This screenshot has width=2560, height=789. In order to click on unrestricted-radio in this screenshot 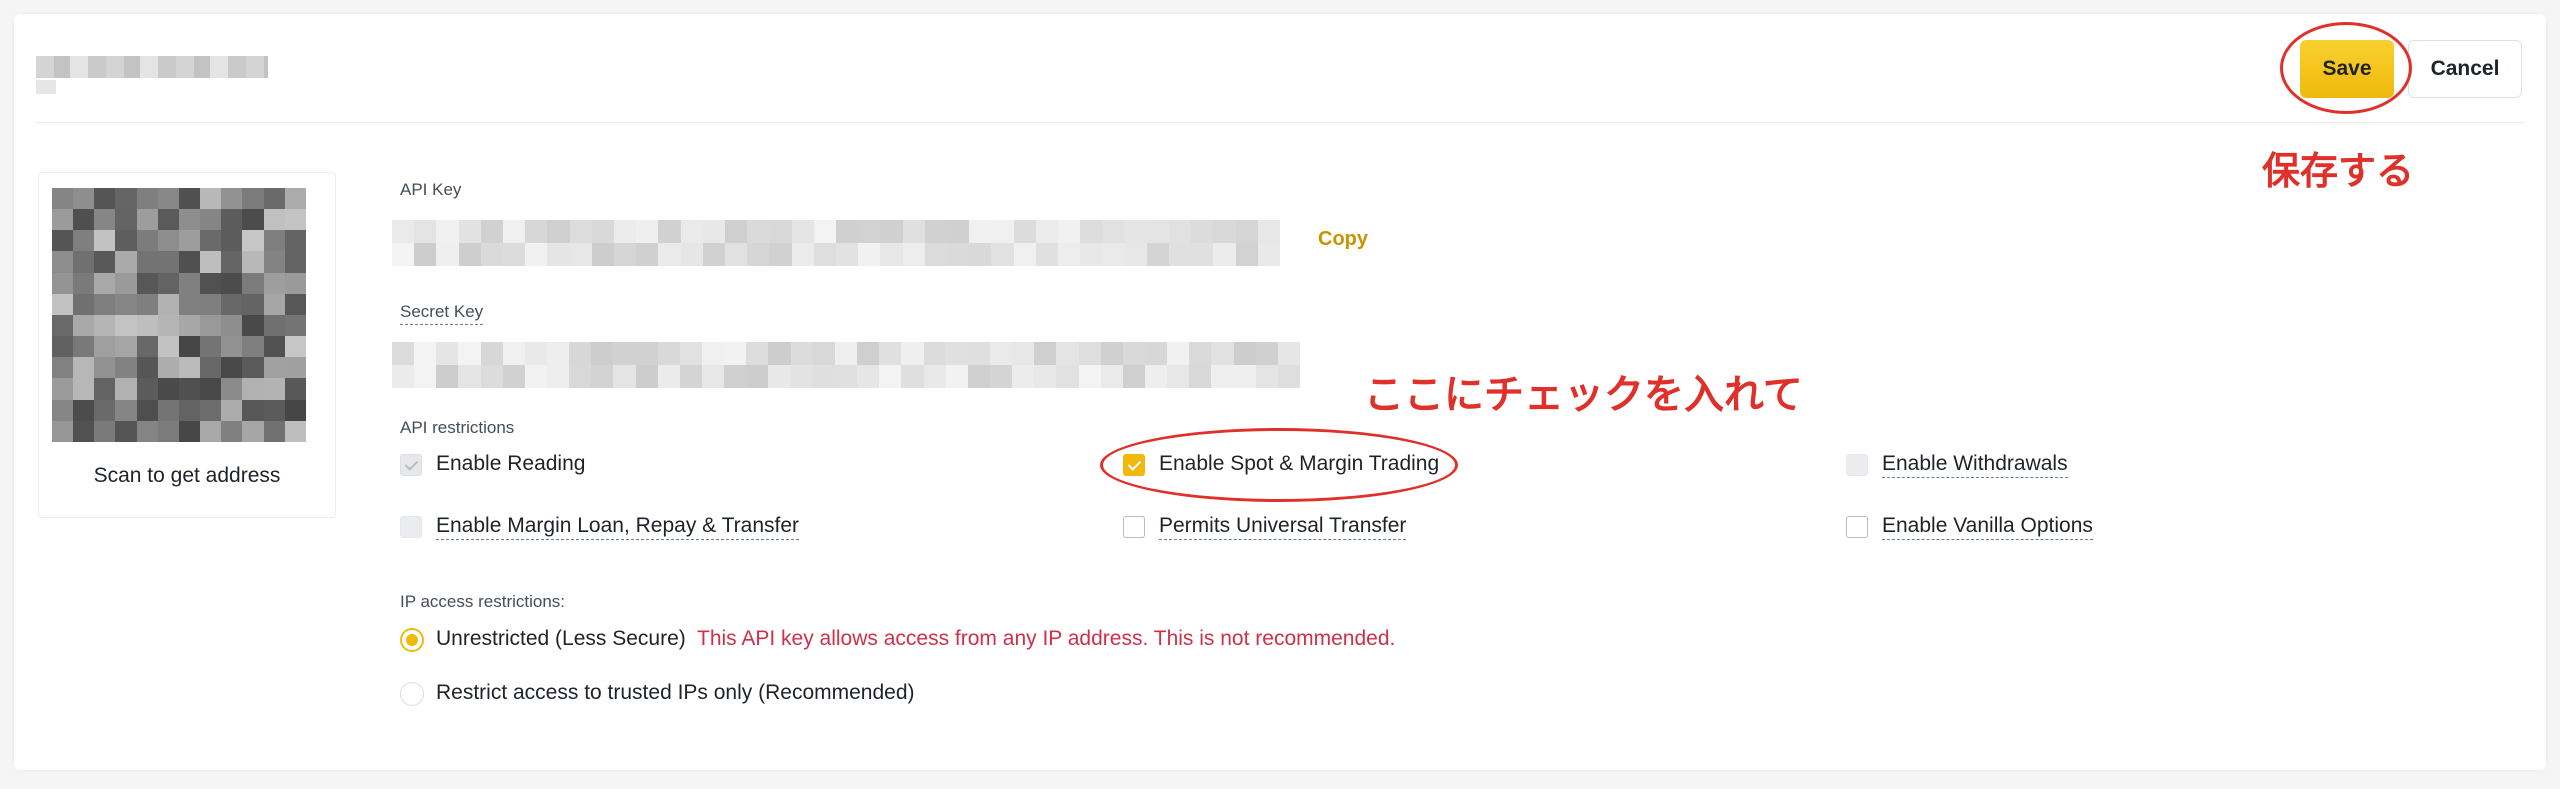, I will do `click(412, 640)`.